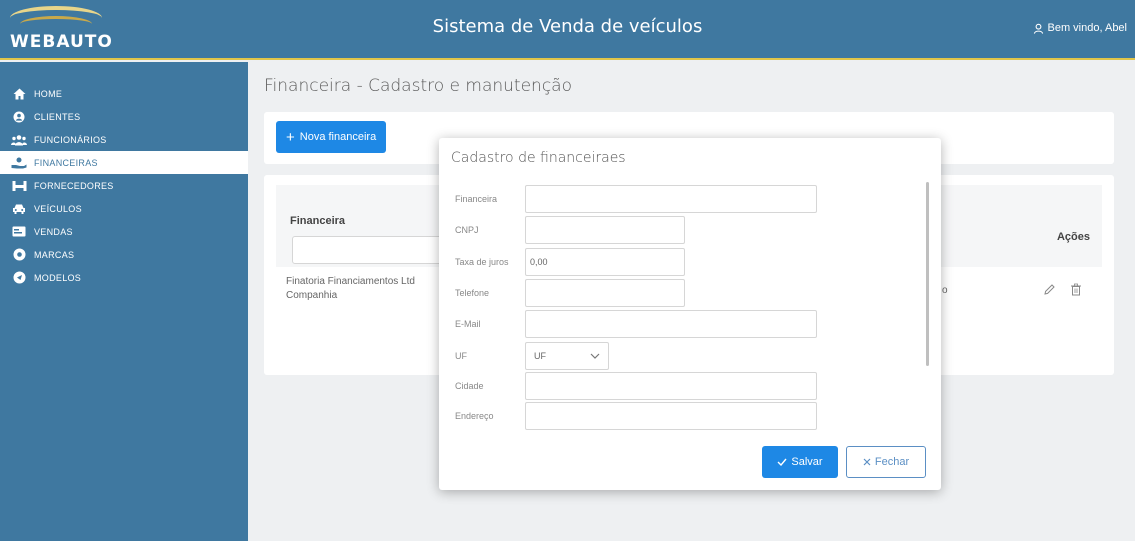  What do you see at coordinates (66, 162) in the screenshot?
I see `sidebar-item-label: FINANCEIRAS` at bounding box center [66, 162].